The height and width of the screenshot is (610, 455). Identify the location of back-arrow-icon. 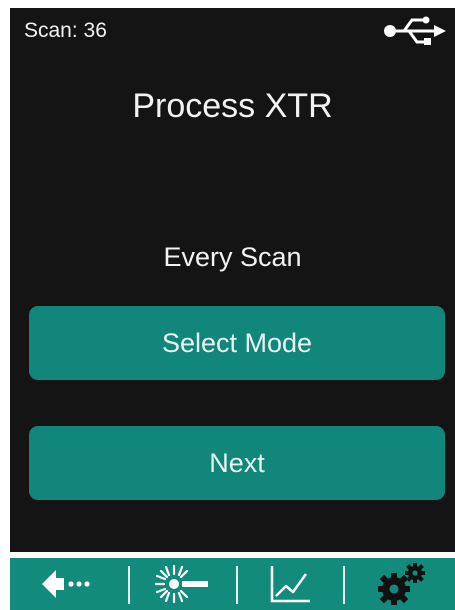
(66, 584).